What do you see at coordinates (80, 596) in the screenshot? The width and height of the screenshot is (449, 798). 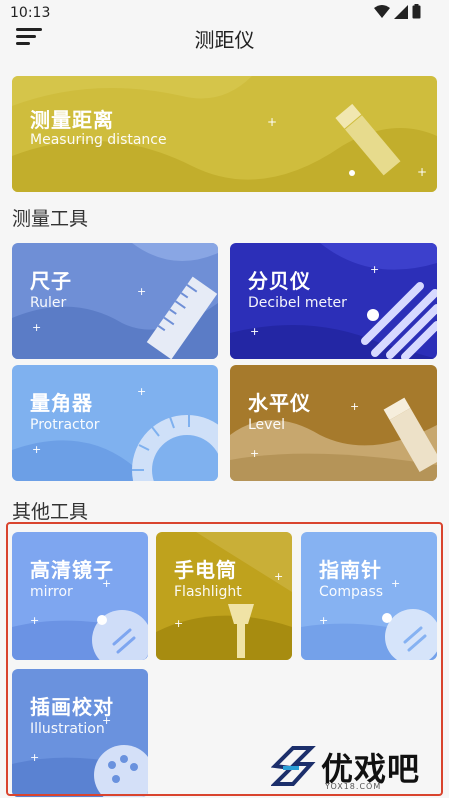 I see `mirror-card: + + 高清镜子 mirror` at bounding box center [80, 596].